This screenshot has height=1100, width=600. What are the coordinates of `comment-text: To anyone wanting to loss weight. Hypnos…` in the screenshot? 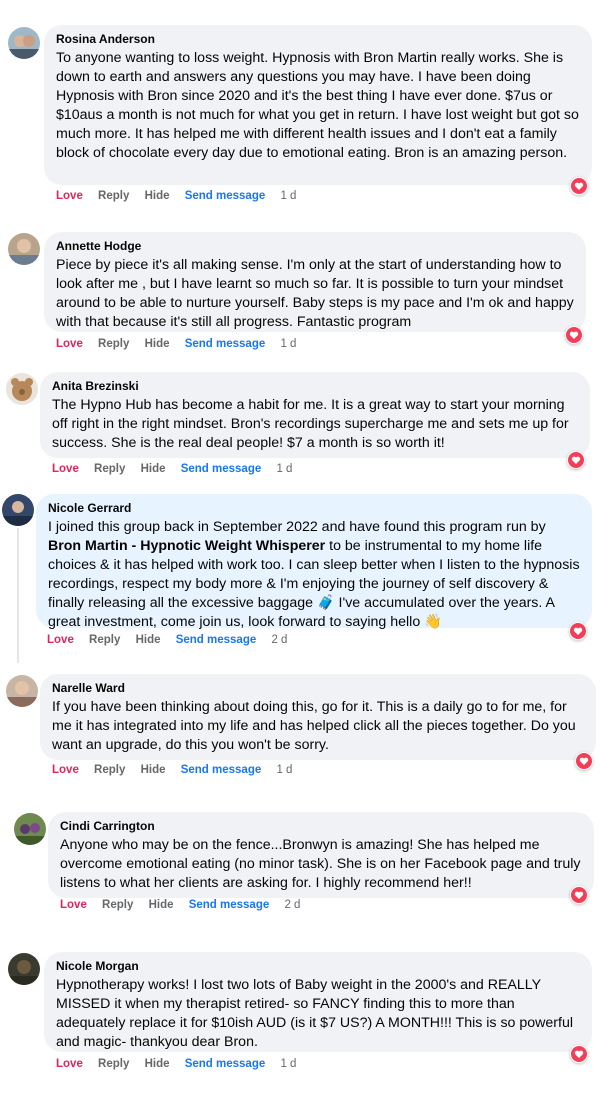 It's located at (317, 105).